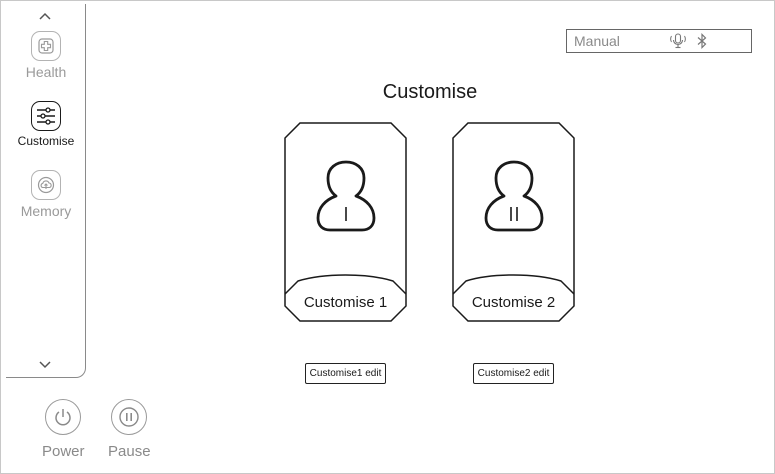 The height and width of the screenshot is (474, 775). What do you see at coordinates (513, 373) in the screenshot?
I see `customise2-edit-button: Customise2 edit` at bounding box center [513, 373].